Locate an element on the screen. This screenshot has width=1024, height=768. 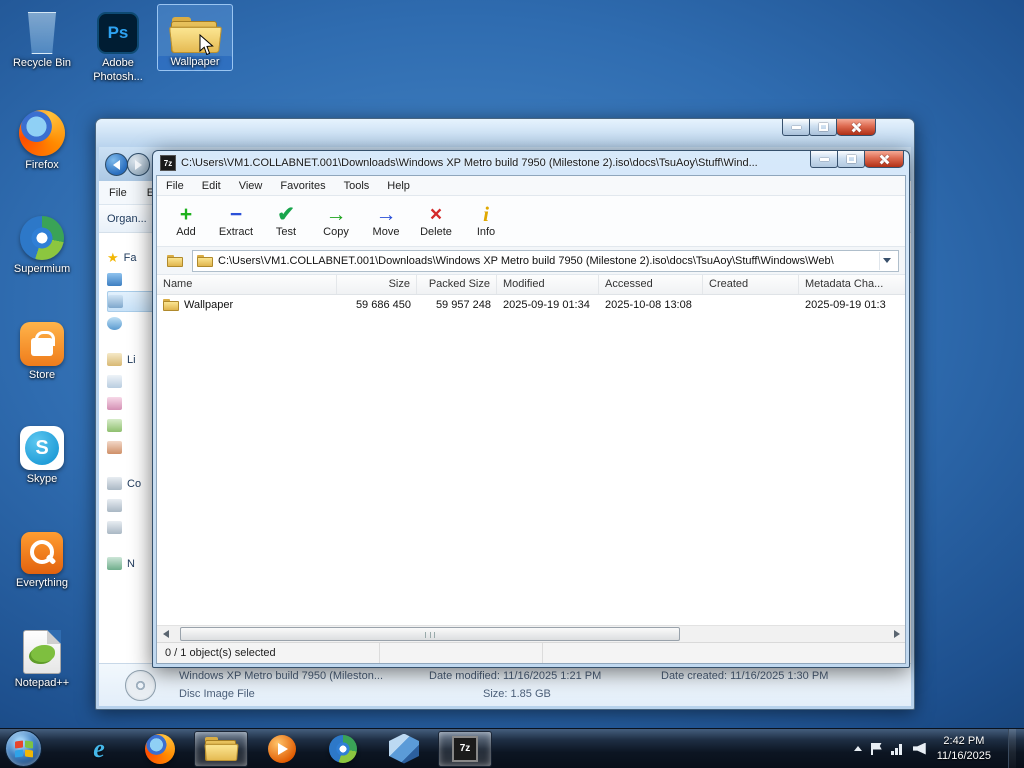
status-segment is located at coordinates (461, 653).